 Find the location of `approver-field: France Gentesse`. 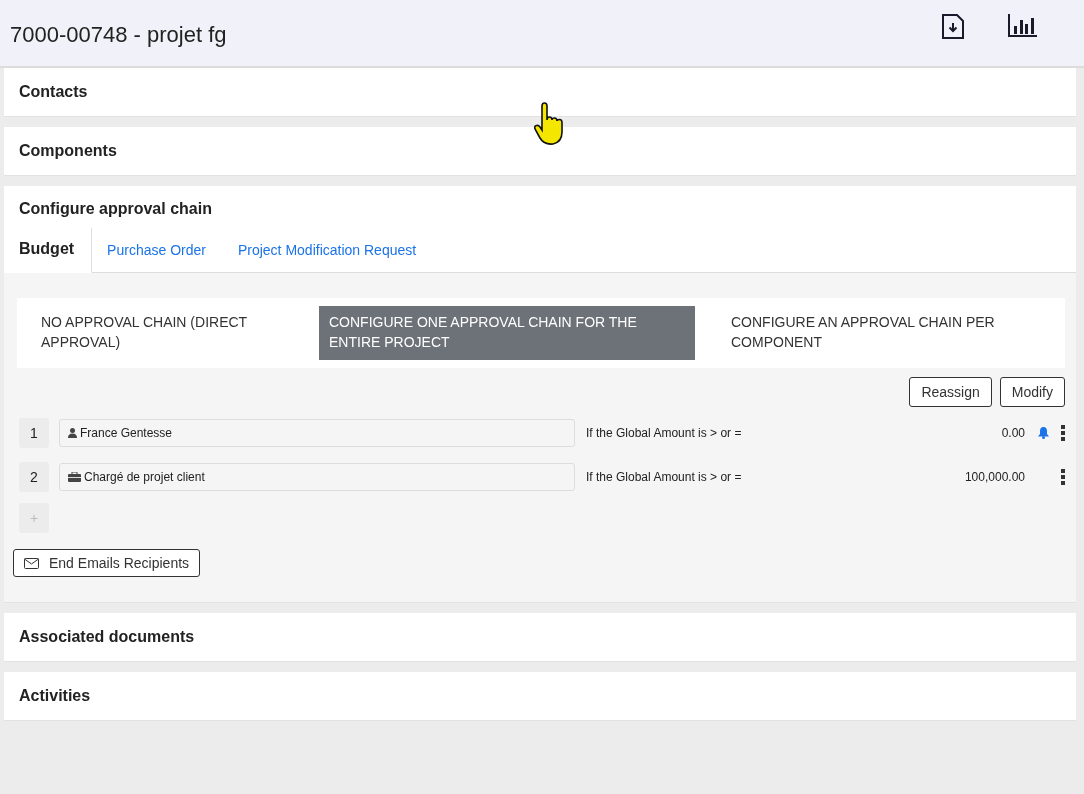

approver-field: France Gentesse is located at coordinates (317, 433).